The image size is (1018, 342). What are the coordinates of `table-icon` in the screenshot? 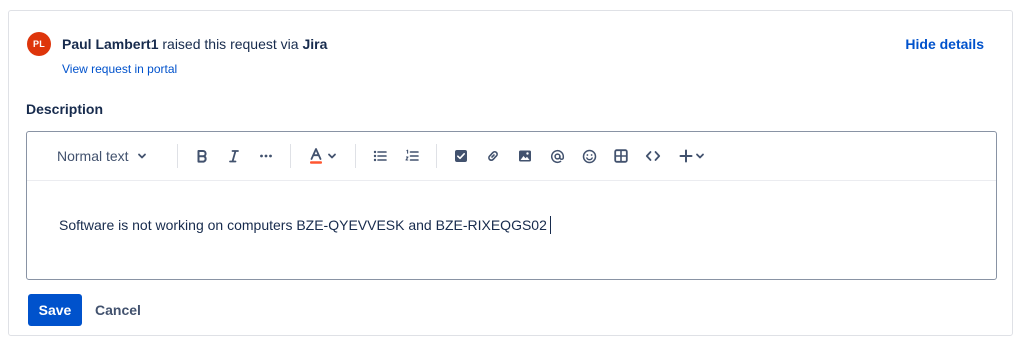 It's located at (621, 156).